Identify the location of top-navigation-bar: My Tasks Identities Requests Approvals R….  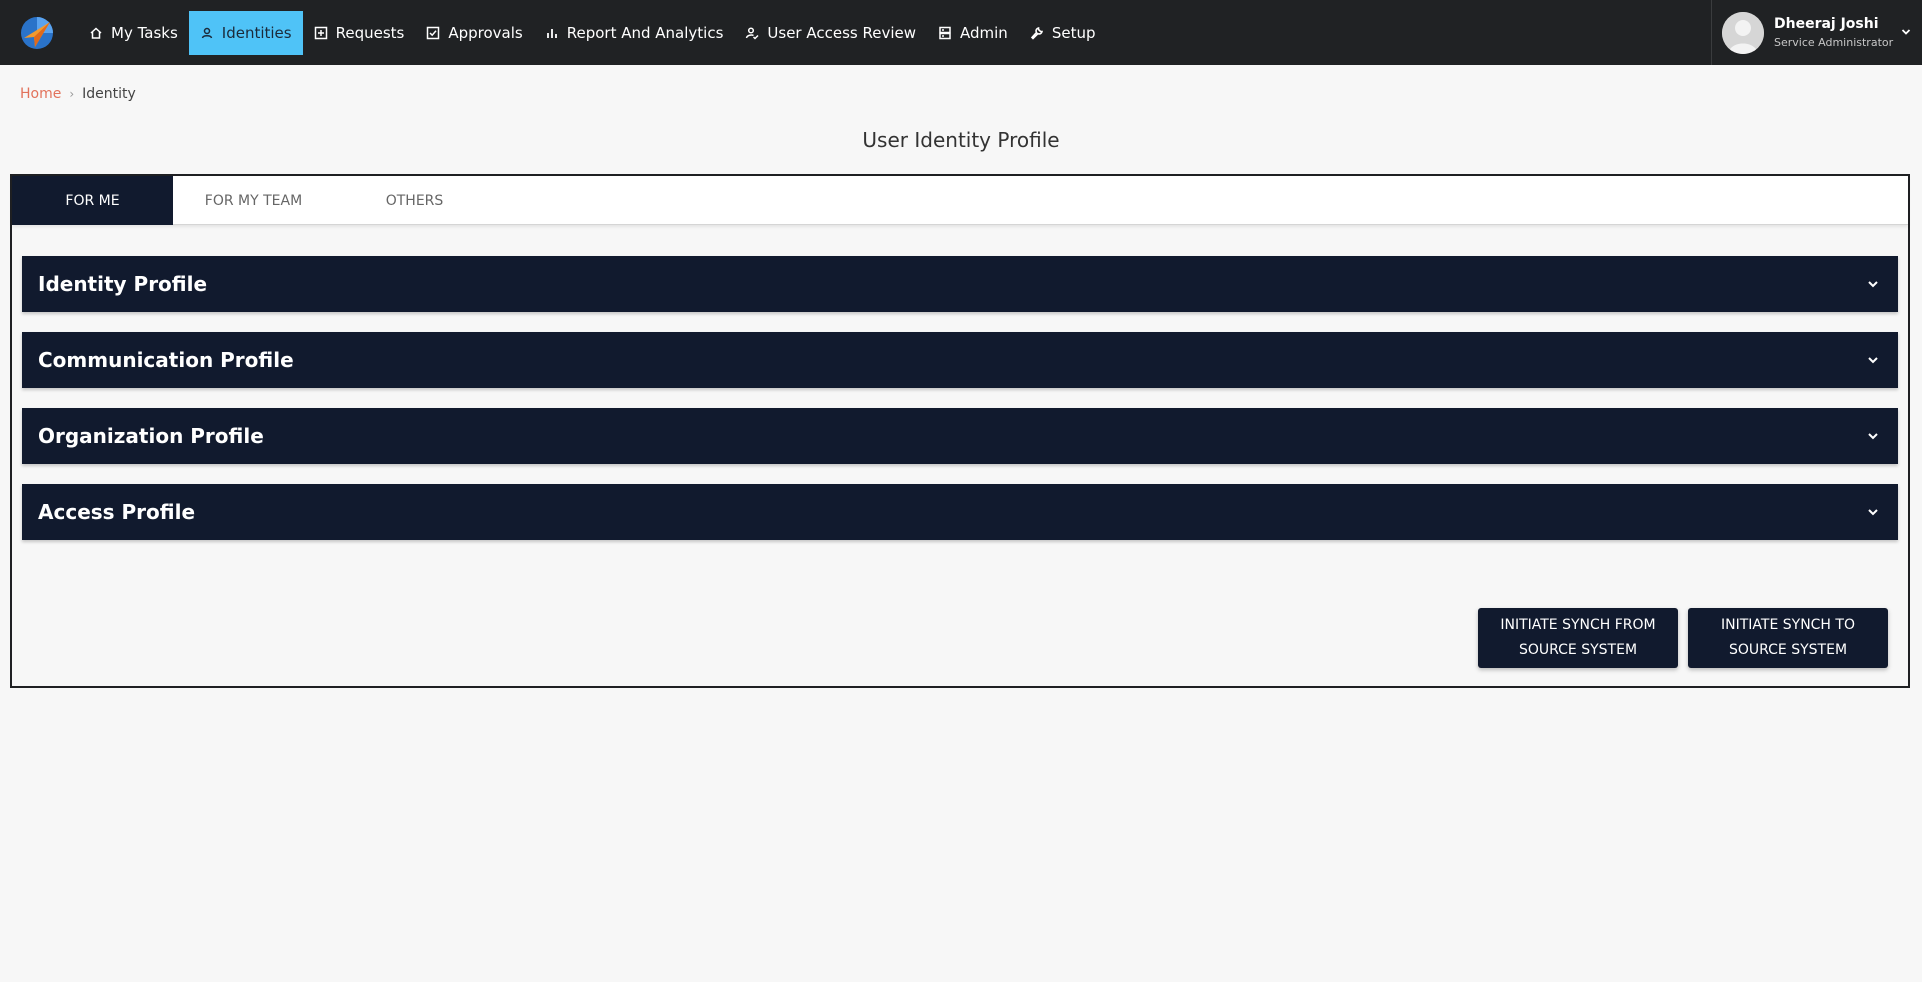
(961, 32).